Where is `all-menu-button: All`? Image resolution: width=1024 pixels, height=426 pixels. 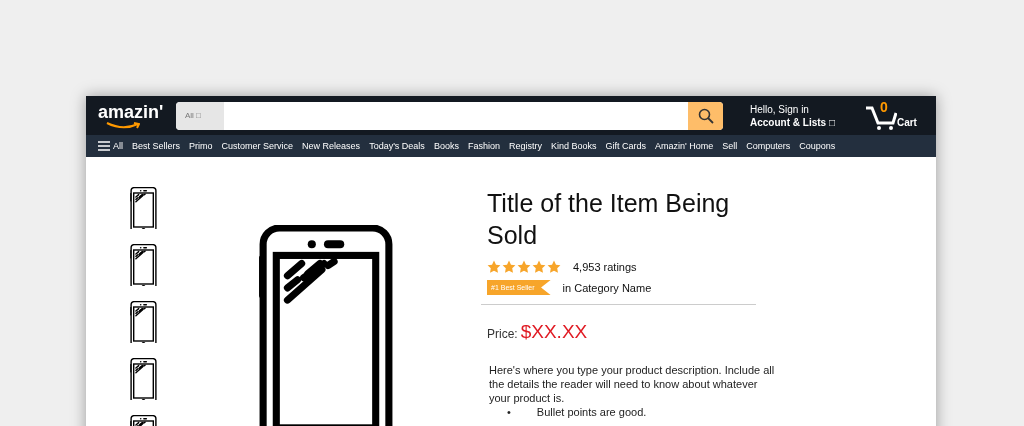 all-menu-button: All is located at coordinates (110, 146).